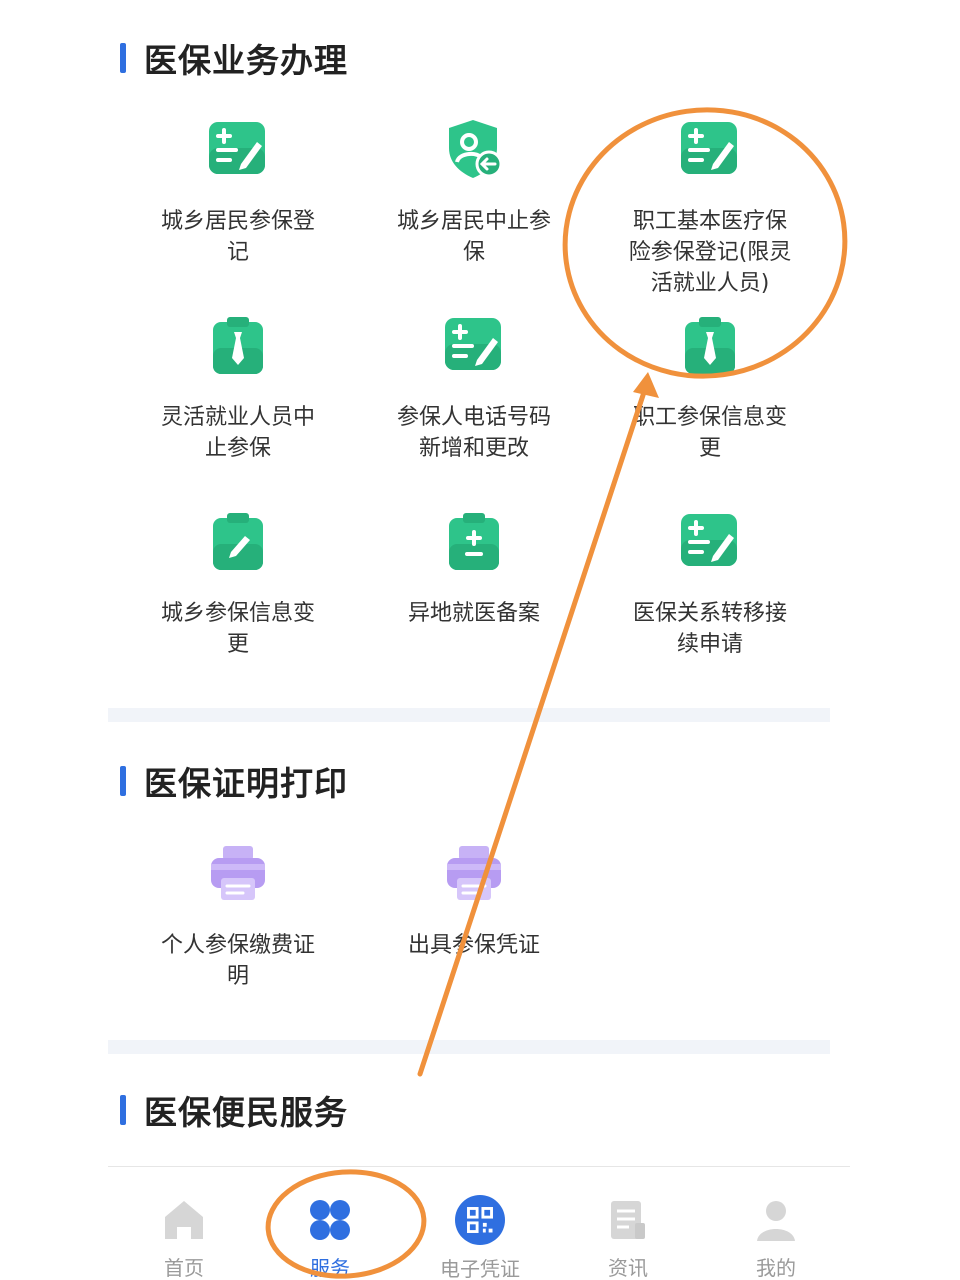 This screenshot has width=960, height=1280. Describe the element at coordinates (710, 252) in the screenshot. I see `service-tile-label: 职工基本医疗保险参保登记(限灵活就业人员)` at that location.